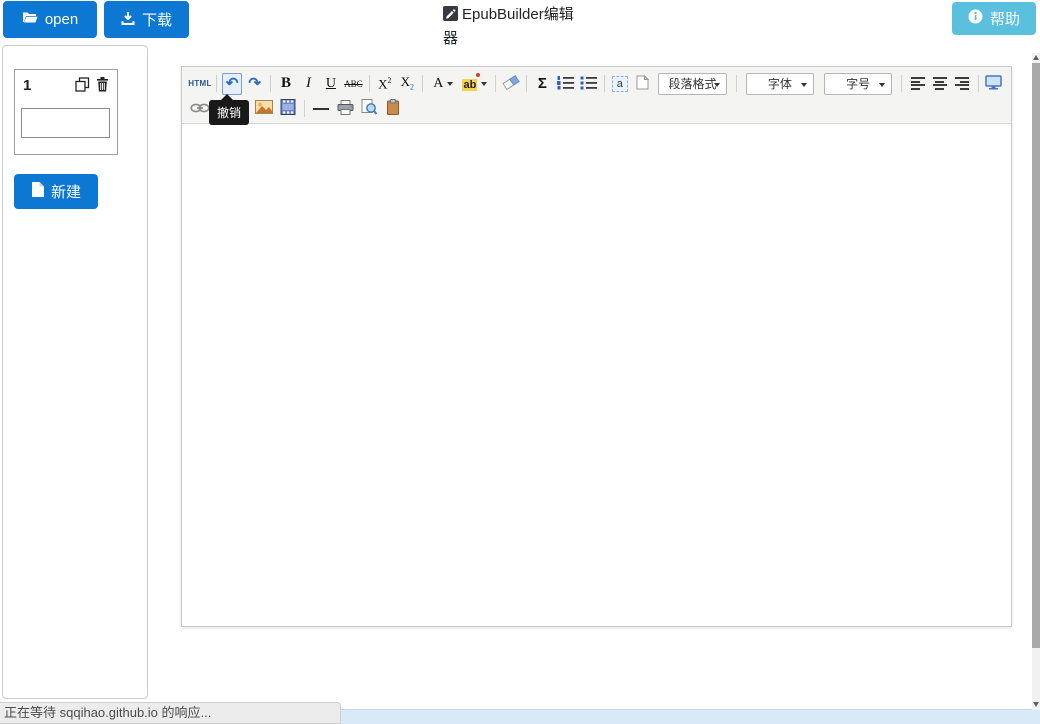  Describe the element at coordinates (156, 20) in the screenshot. I see `download-button-label: 下载` at that location.